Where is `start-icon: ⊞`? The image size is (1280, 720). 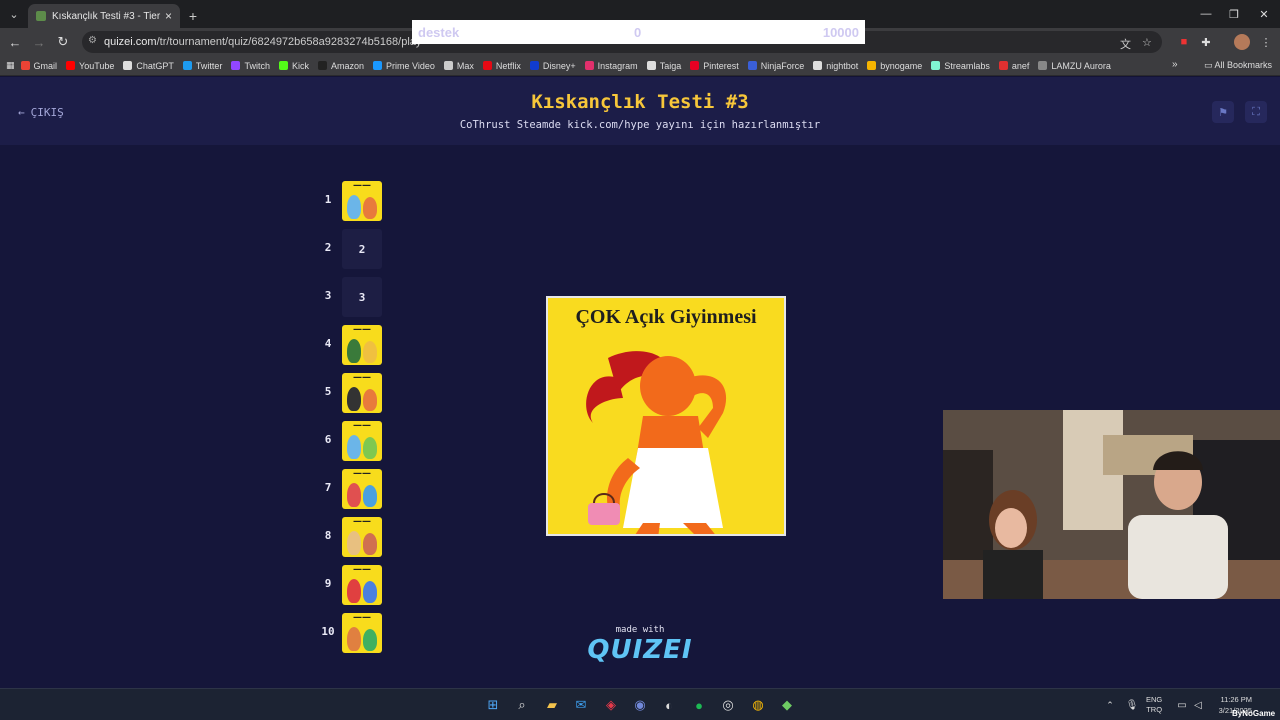 start-icon: ⊞ is located at coordinates (493, 705).